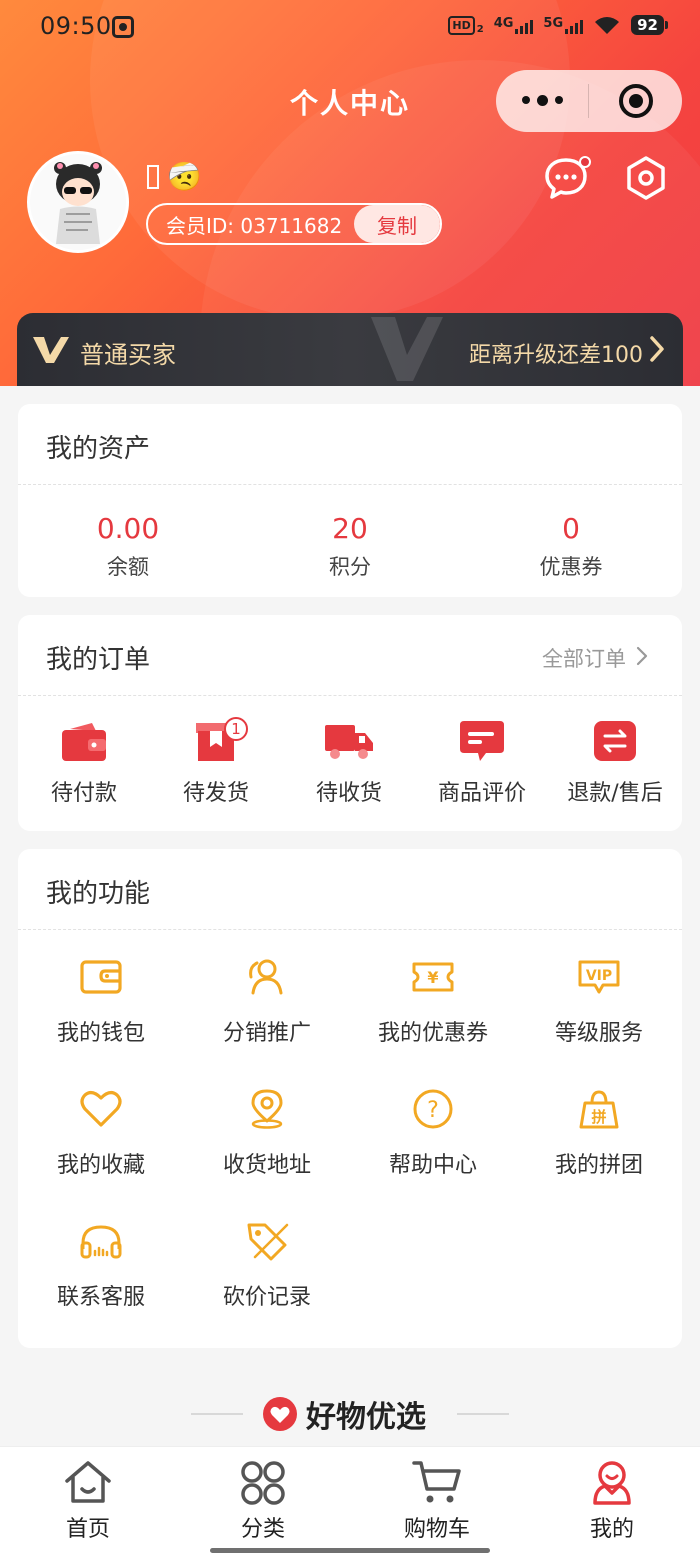 This screenshot has width=700, height=1555. Describe the element at coordinates (100, 1297) in the screenshot. I see `func-label: 联系客服` at that location.